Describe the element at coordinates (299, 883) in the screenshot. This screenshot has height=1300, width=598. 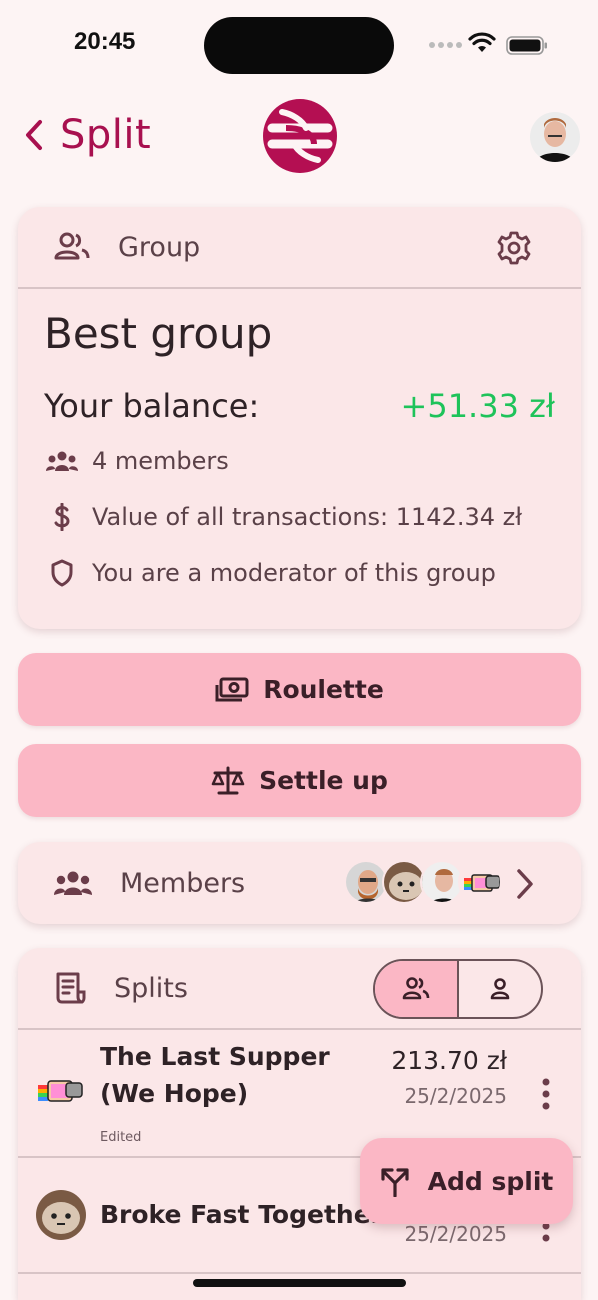
I see `members-card: Members` at that location.